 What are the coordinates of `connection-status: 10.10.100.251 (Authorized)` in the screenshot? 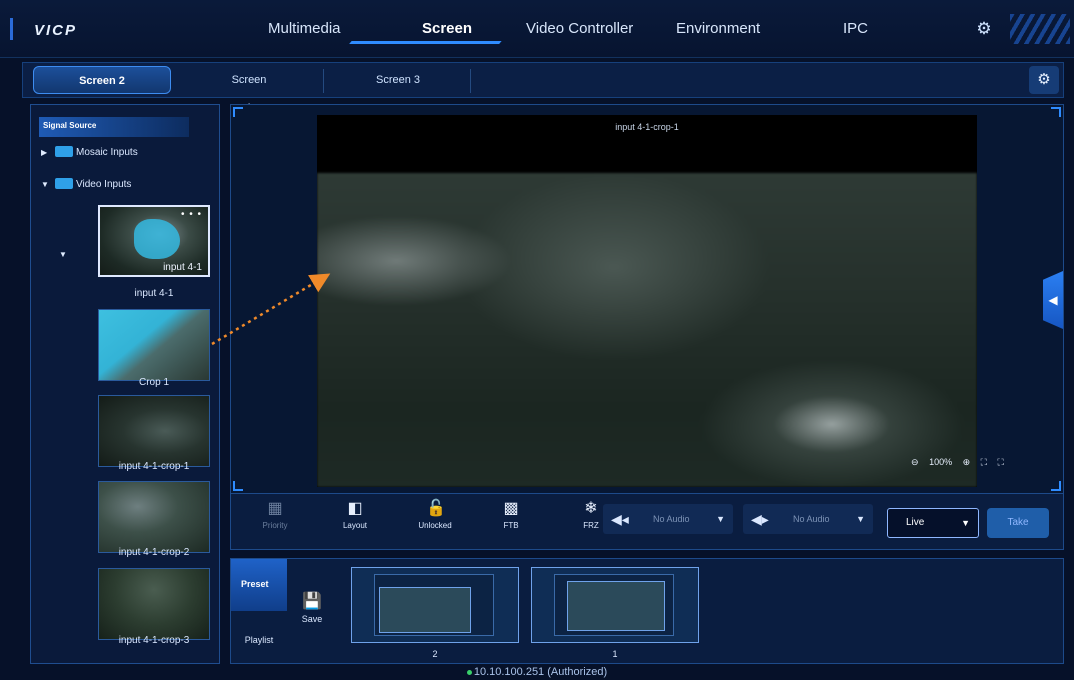 It's located at (540, 672).